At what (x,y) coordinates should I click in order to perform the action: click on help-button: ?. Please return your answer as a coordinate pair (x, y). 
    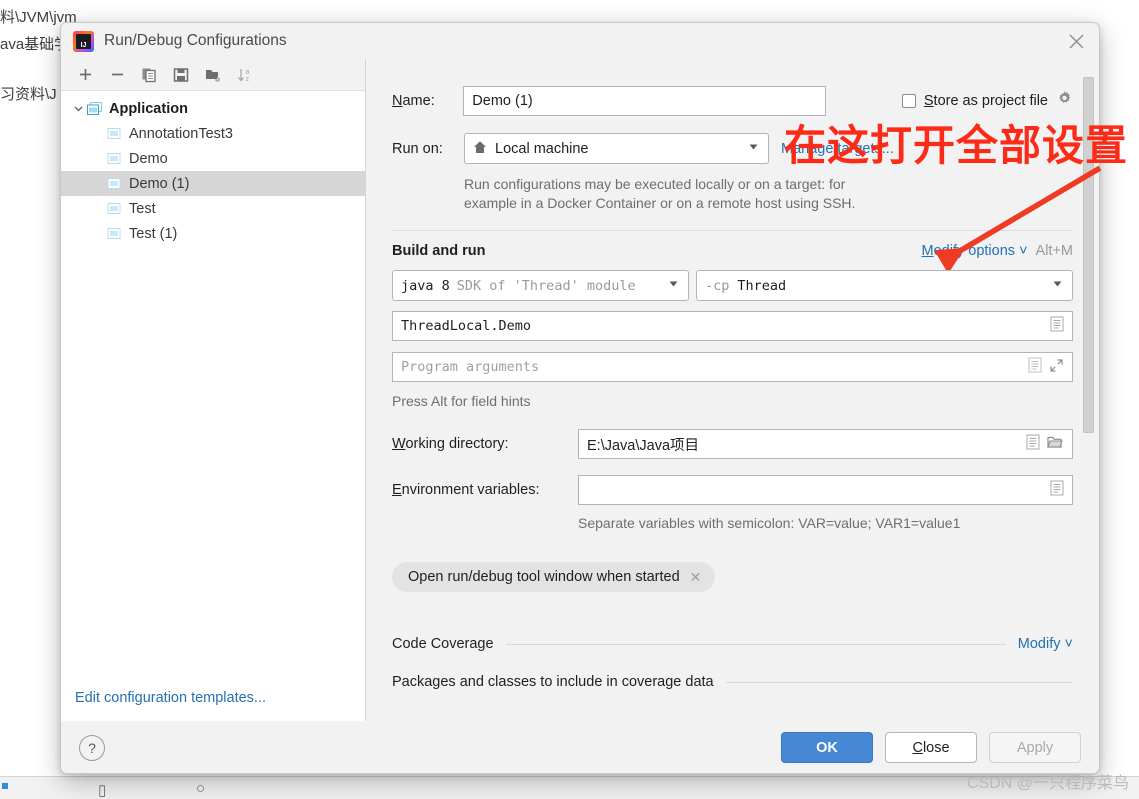
    Looking at the image, I should click on (92, 747).